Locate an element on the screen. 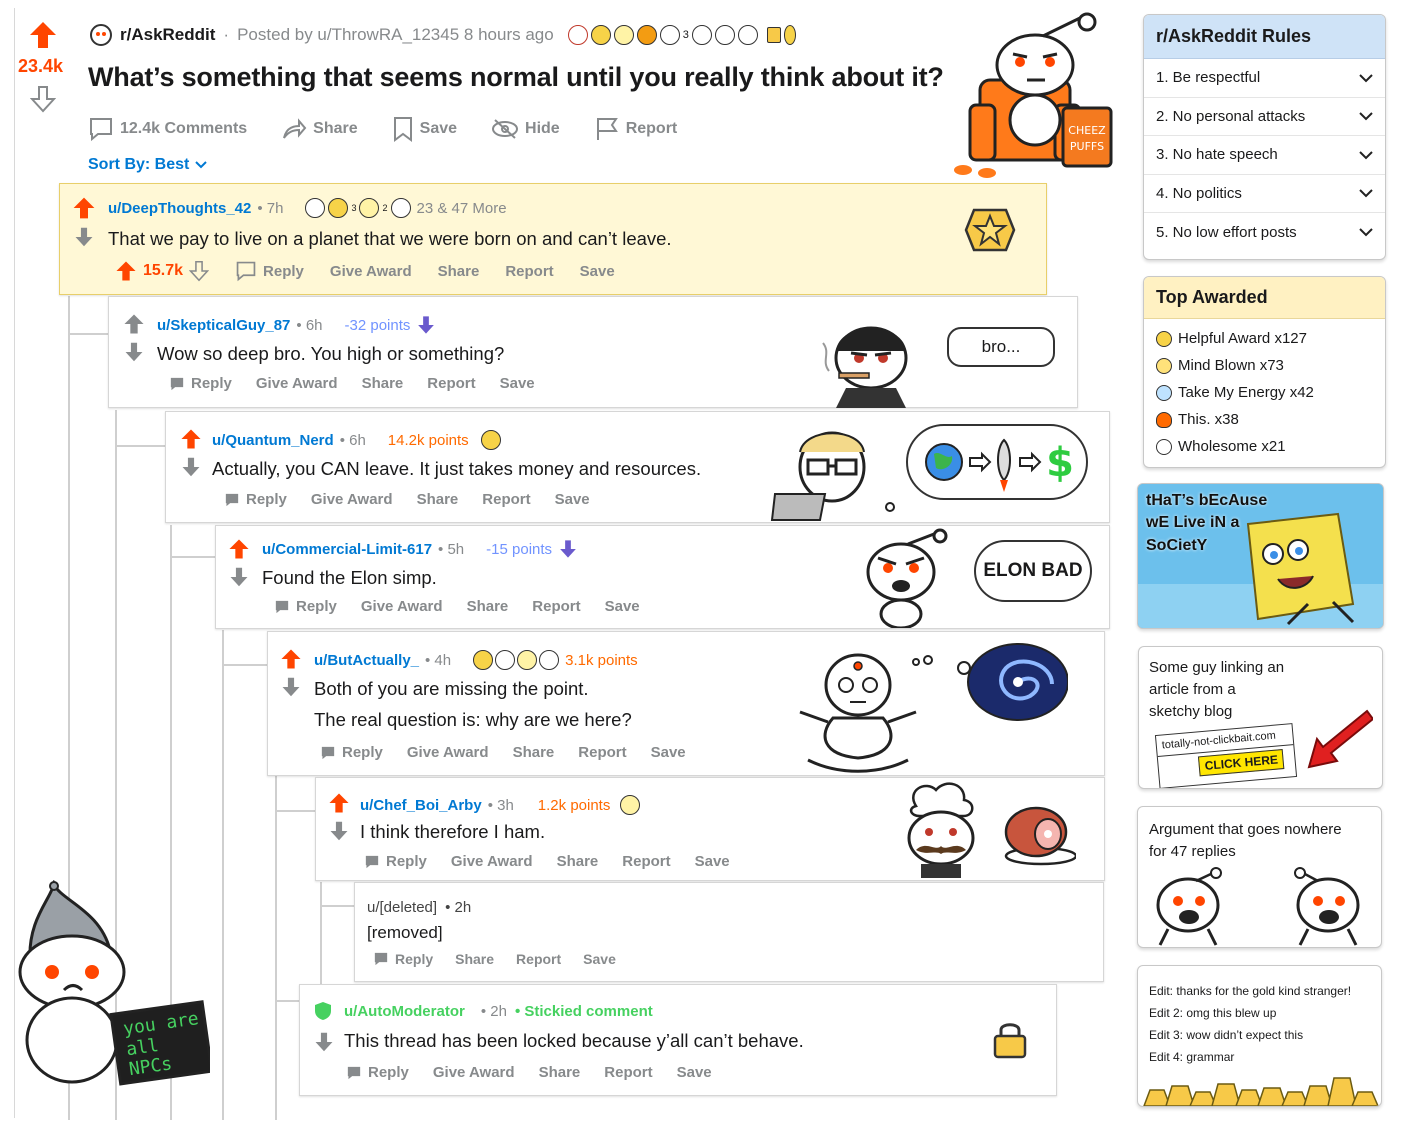 The height and width of the screenshot is (1122, 1402). rule-item: 5. No low effort posts is located at coordinates (1264, 232).